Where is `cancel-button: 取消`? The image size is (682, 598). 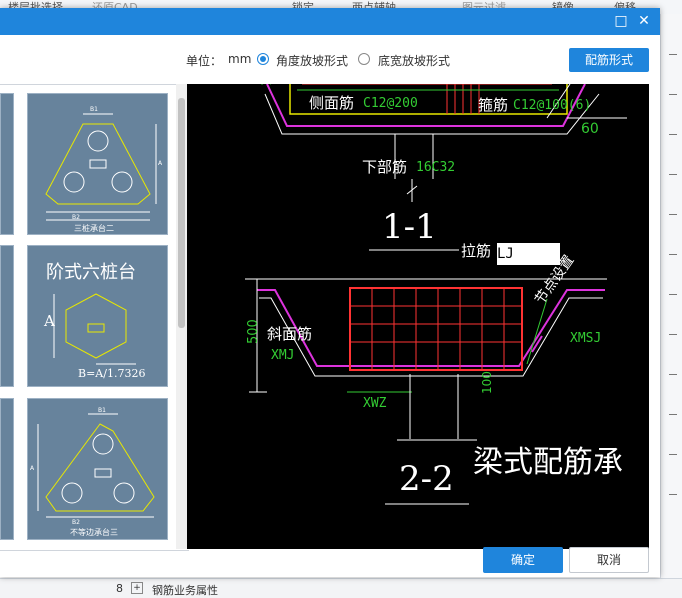 cancel-button: 取消 is located at coordinates (609, 560).